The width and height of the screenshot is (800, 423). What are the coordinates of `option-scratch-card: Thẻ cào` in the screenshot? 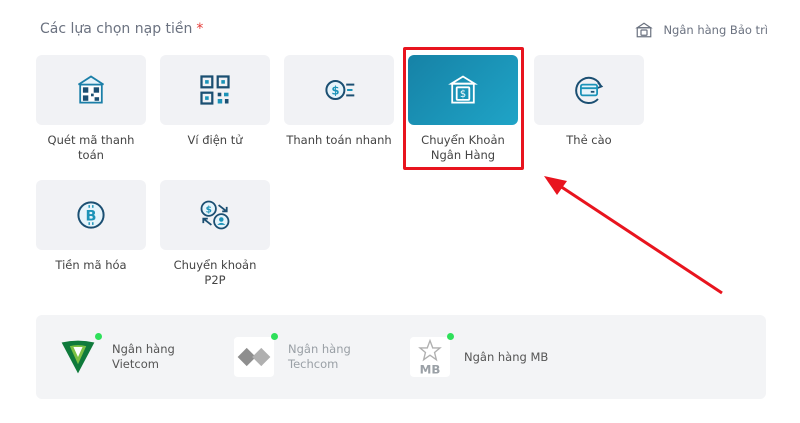 It's located at (589, 101).